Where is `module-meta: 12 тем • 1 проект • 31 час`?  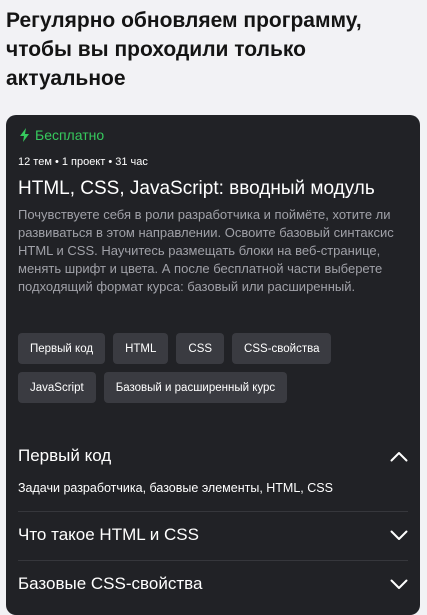 module-meta: 12 тем • 1 проект • 31 час is located at coordinates (83, 162).